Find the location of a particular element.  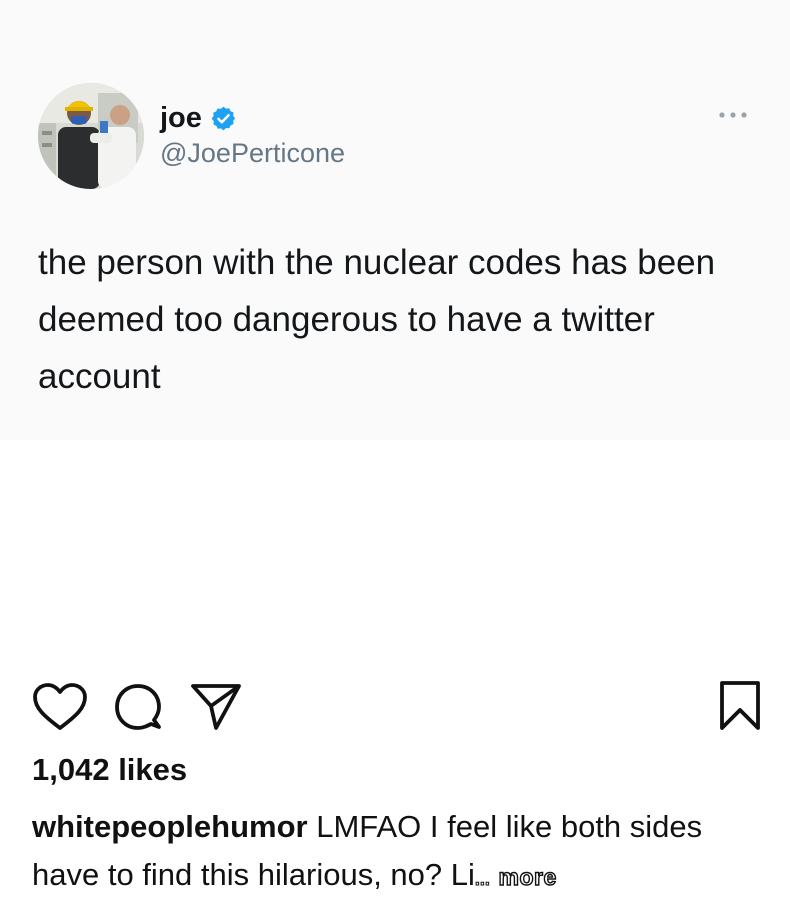

likes-count: 1,042 likes is located at coordinates (109, 769).